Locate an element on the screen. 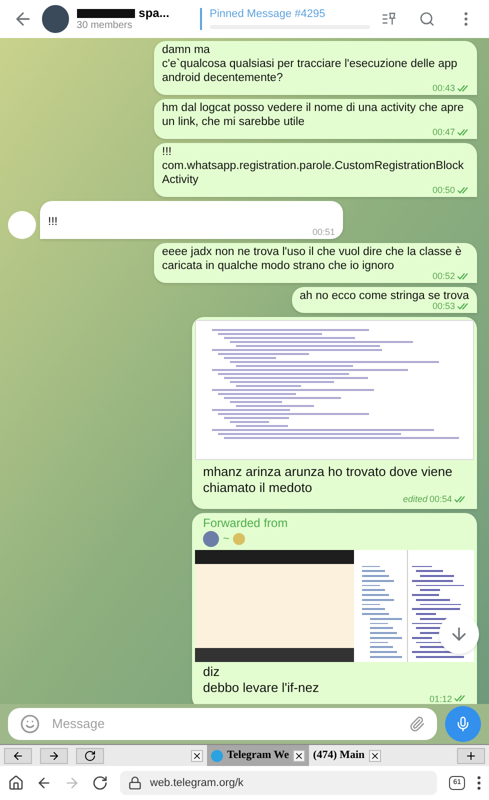 This screenshot has height=800, width=489. message-text: !!! com.whatsapp.registration.parole.CustomRegistrationBlockActivity is located at coordinates (313, 165).